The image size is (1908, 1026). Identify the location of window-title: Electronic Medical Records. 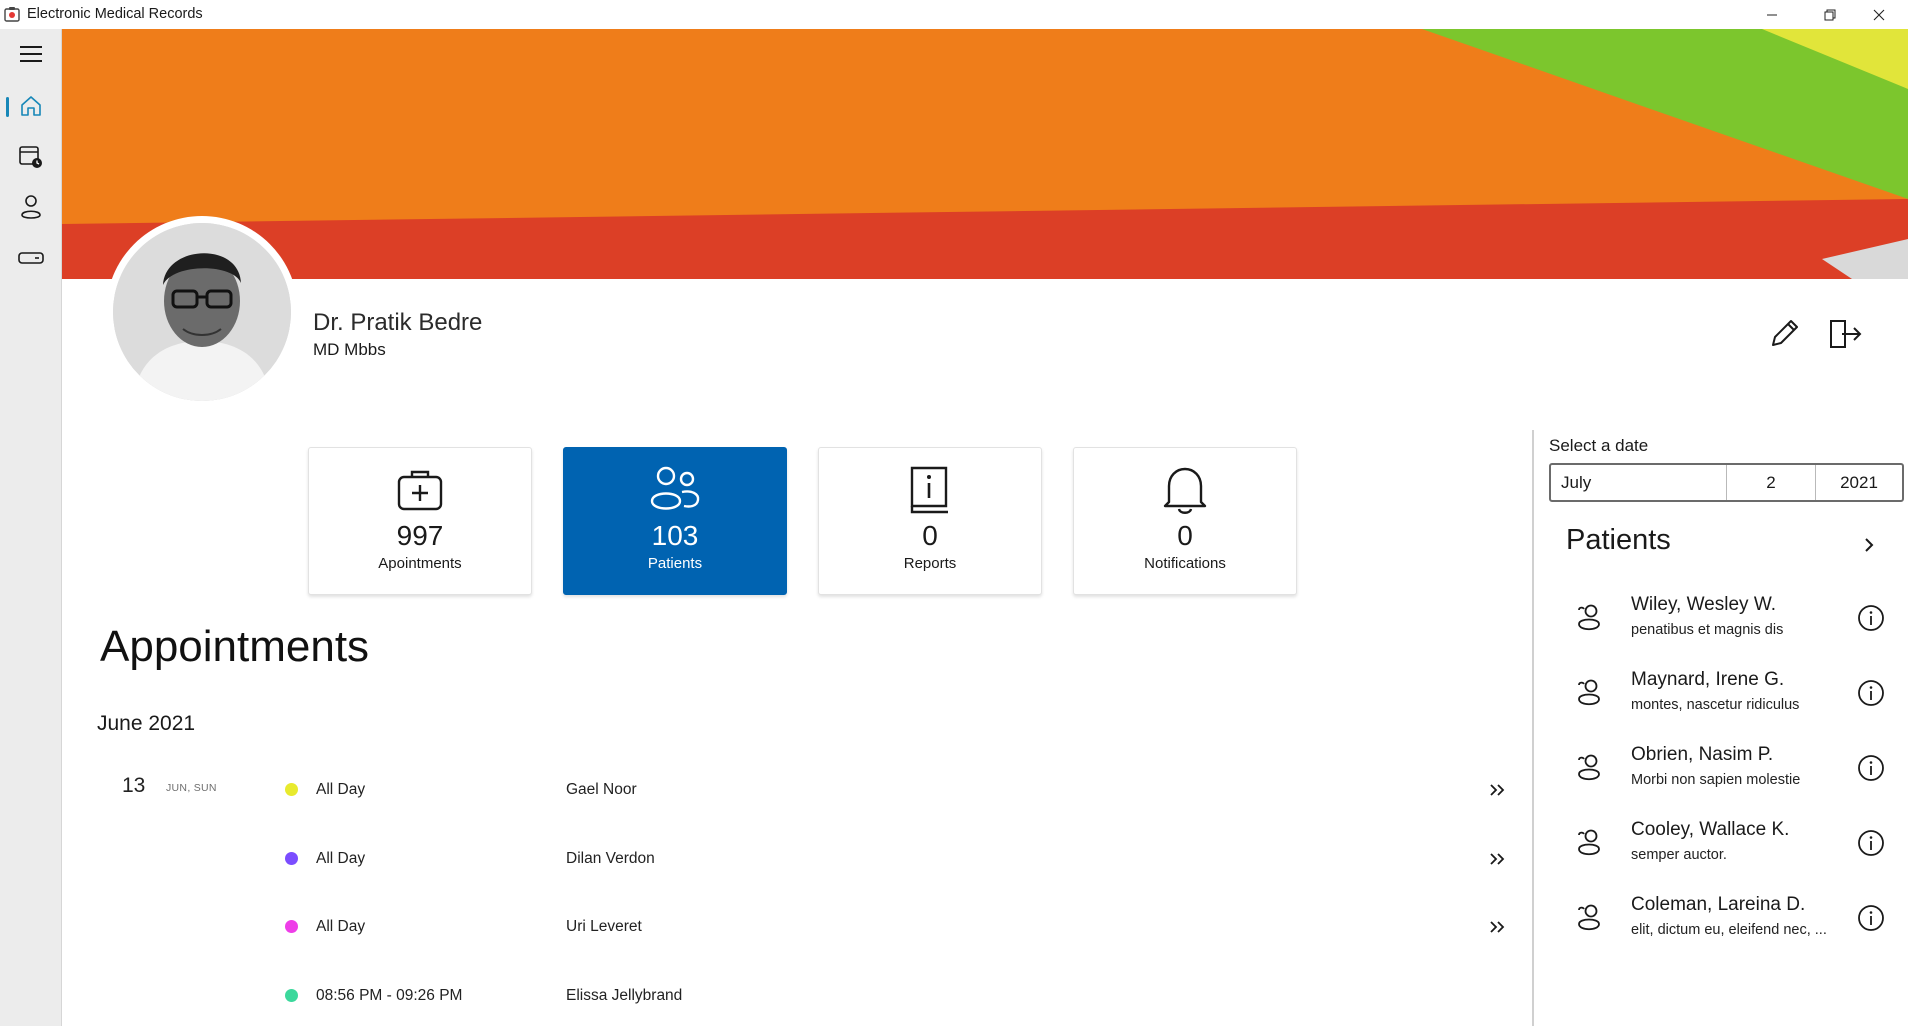
(115, 14).